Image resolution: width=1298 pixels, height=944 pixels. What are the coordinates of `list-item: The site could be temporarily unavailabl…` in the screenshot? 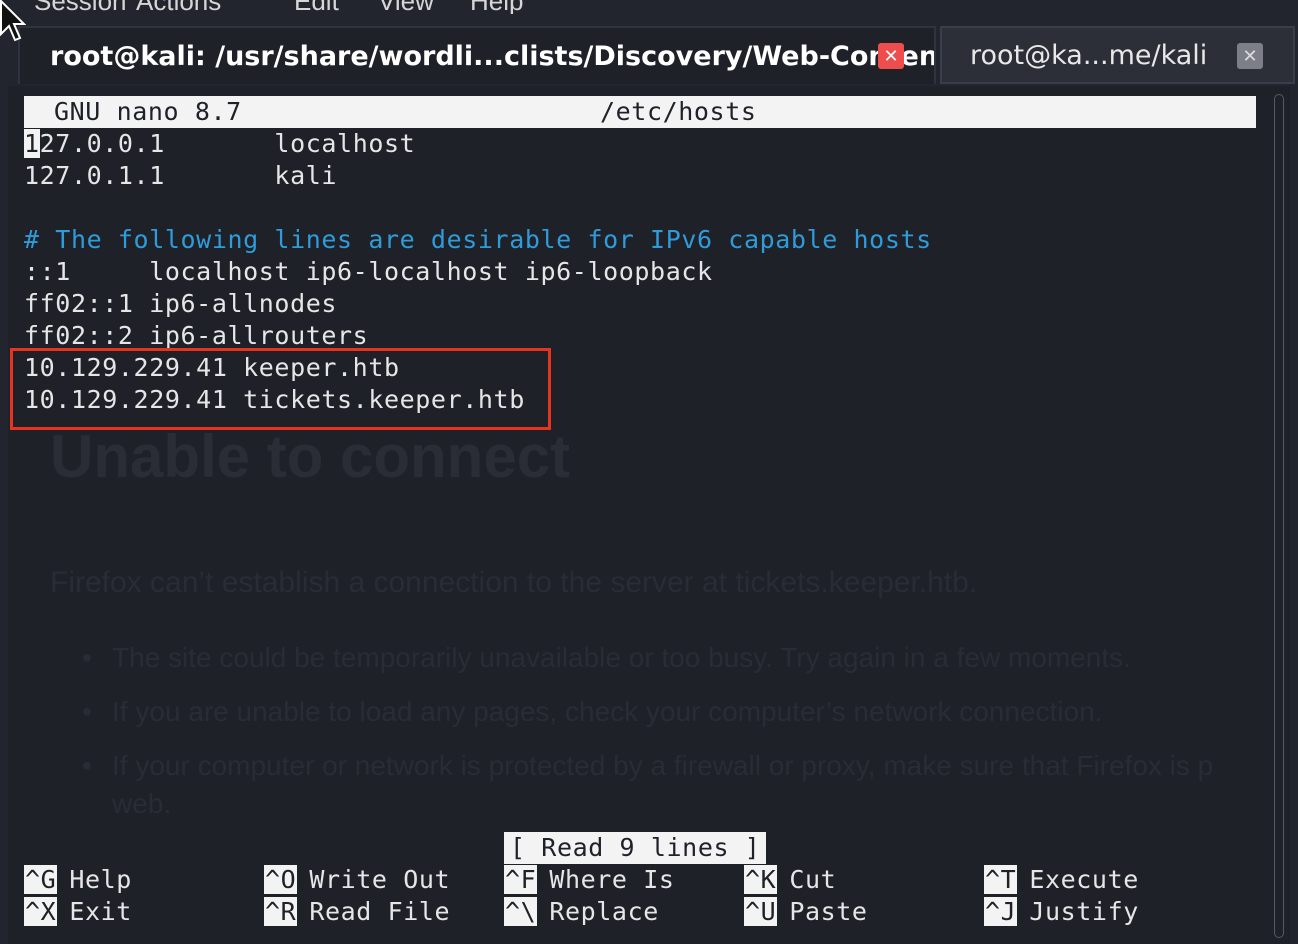 It's located at (647, 669).